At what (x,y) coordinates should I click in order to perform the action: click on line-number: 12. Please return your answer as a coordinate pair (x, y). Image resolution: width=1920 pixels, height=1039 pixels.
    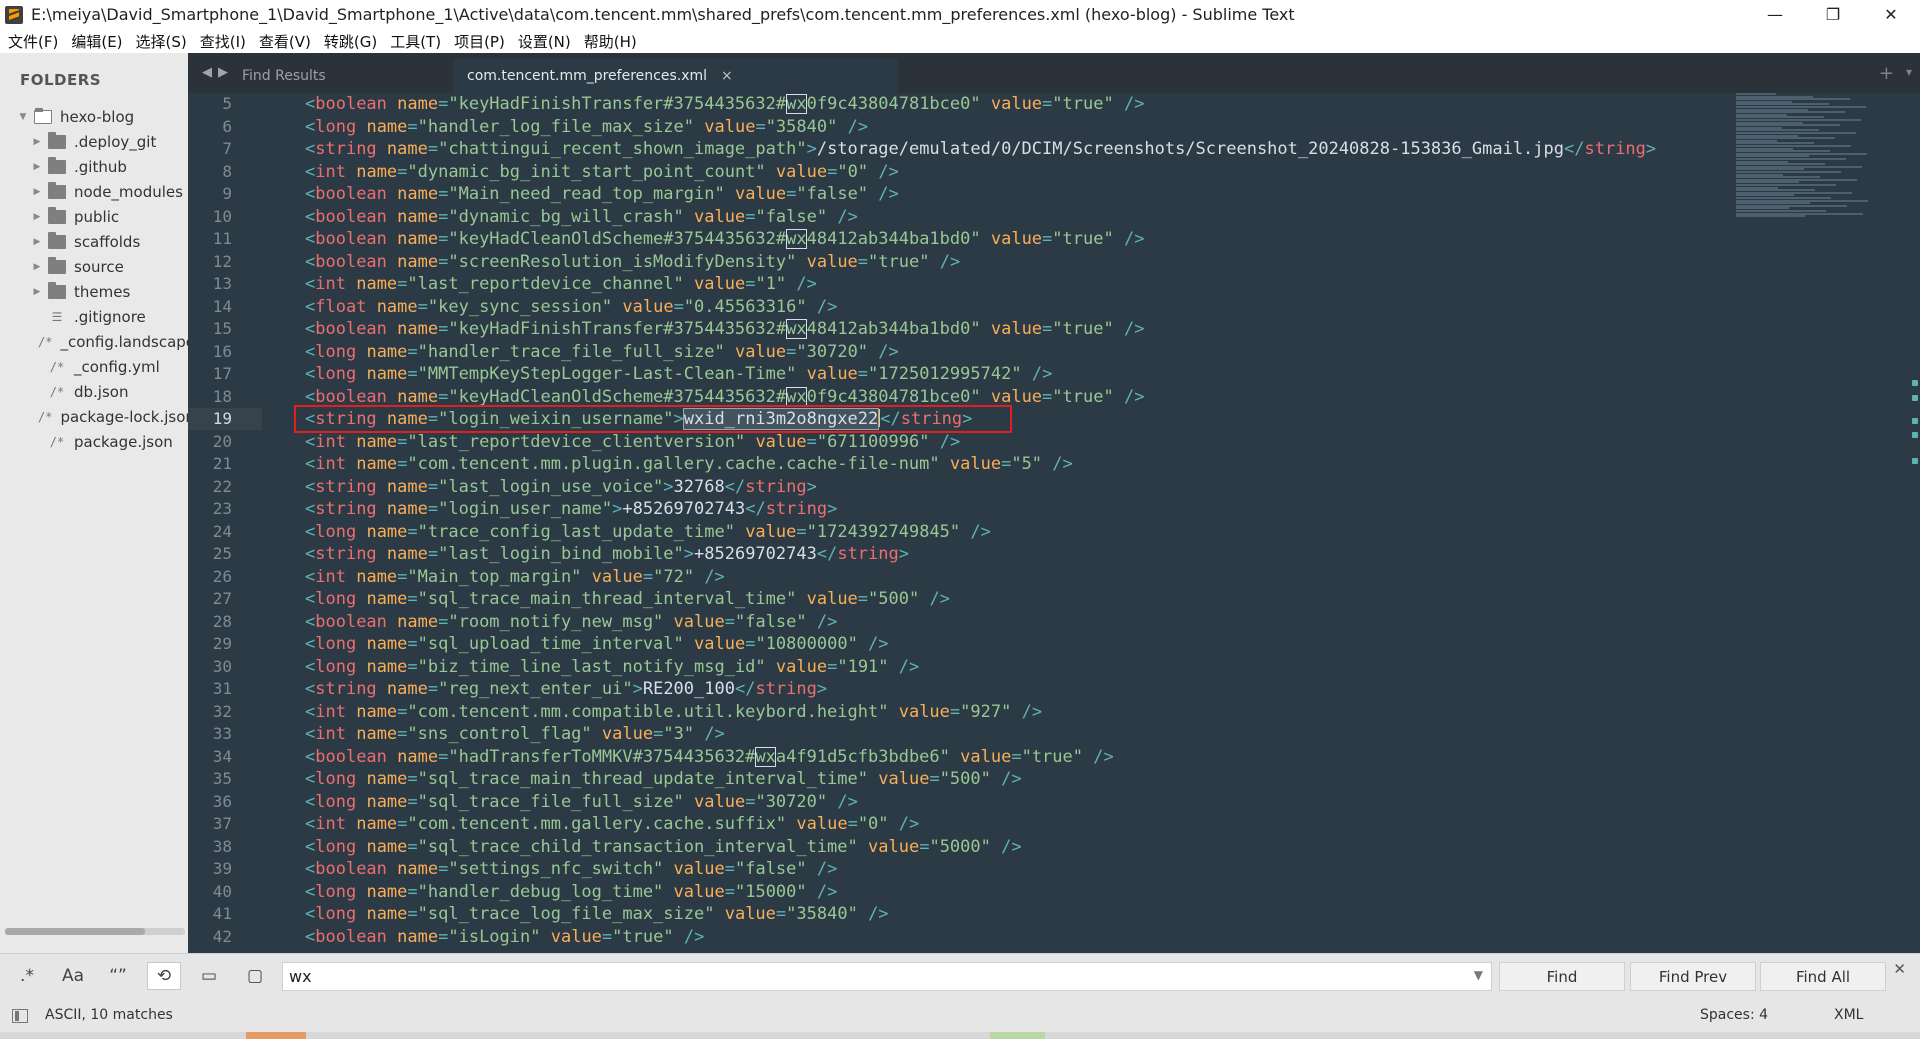
    Looking at the image, I should click on (222, 261).